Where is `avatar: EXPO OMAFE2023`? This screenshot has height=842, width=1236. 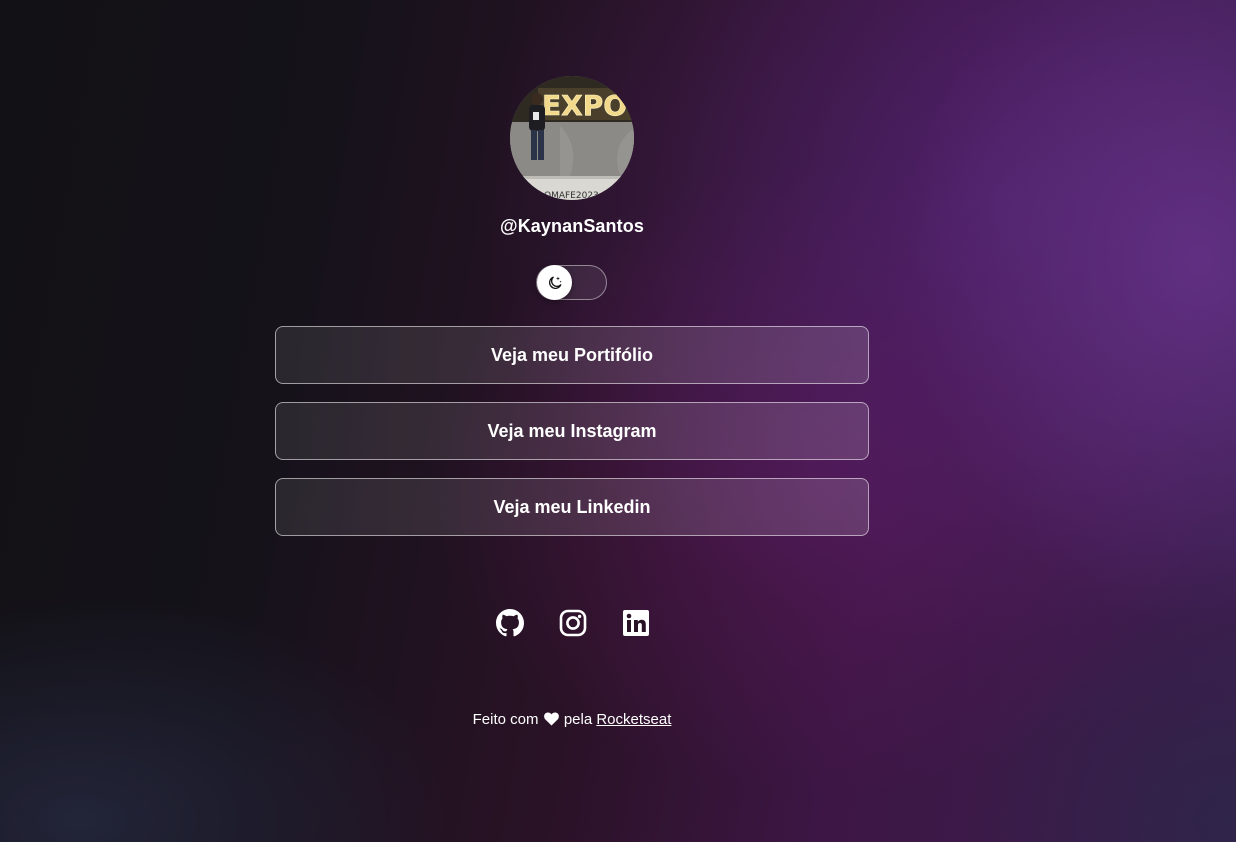 avatar: EXPO OMAFE2023 is located at coordinates (572, 138).